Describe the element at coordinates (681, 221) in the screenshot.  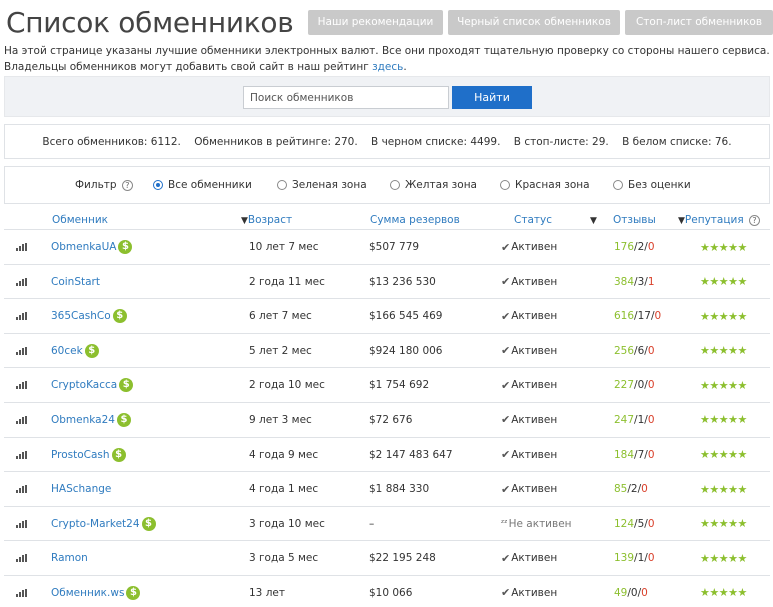
I see `sort-down-icon: ▼` at that location.